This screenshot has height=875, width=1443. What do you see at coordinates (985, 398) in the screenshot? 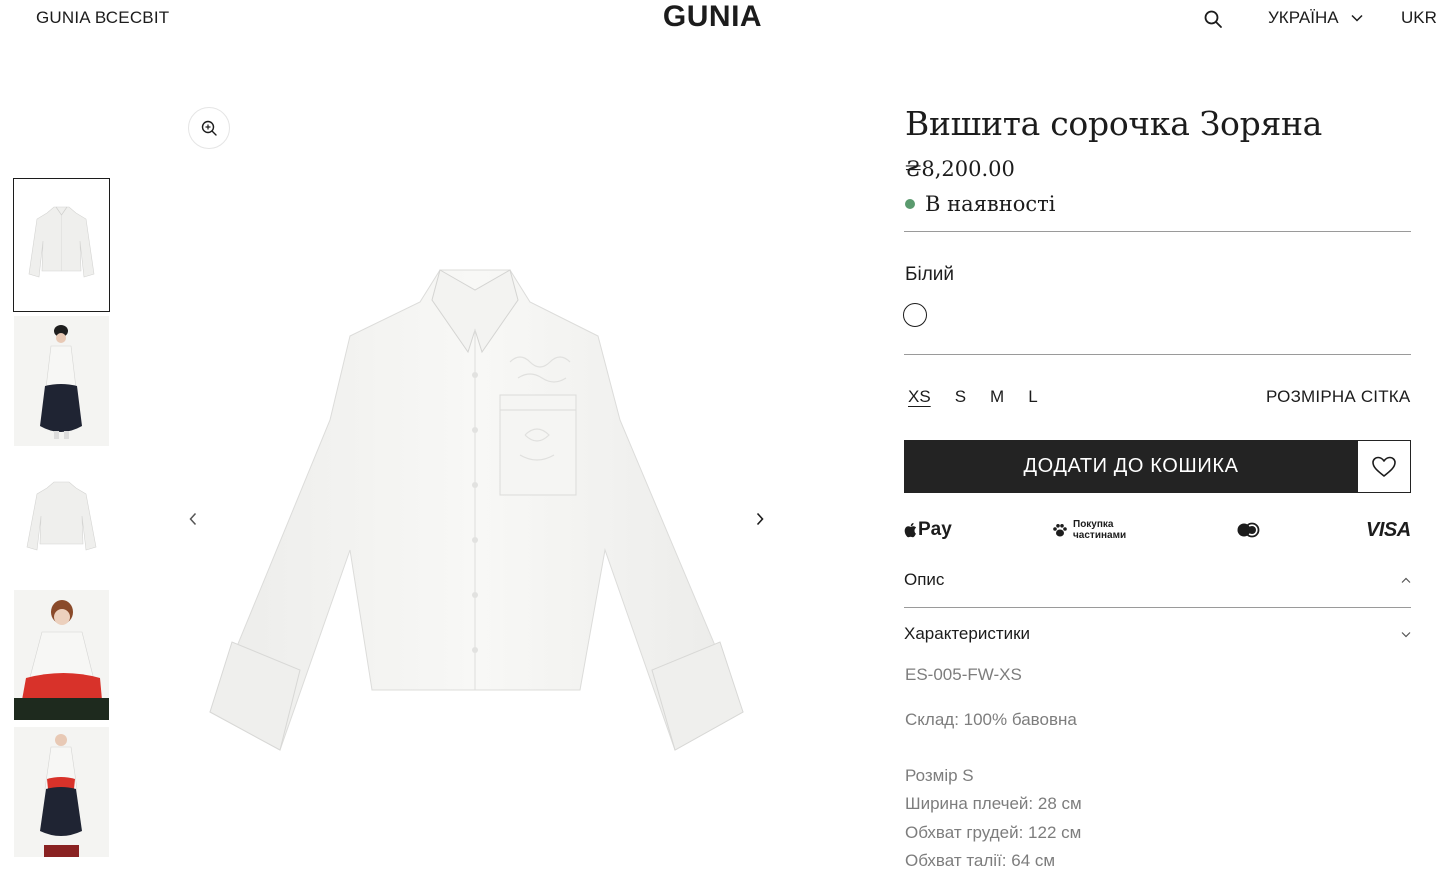
I see `size-selector: XS S M L` at bounding box center [985, 398].